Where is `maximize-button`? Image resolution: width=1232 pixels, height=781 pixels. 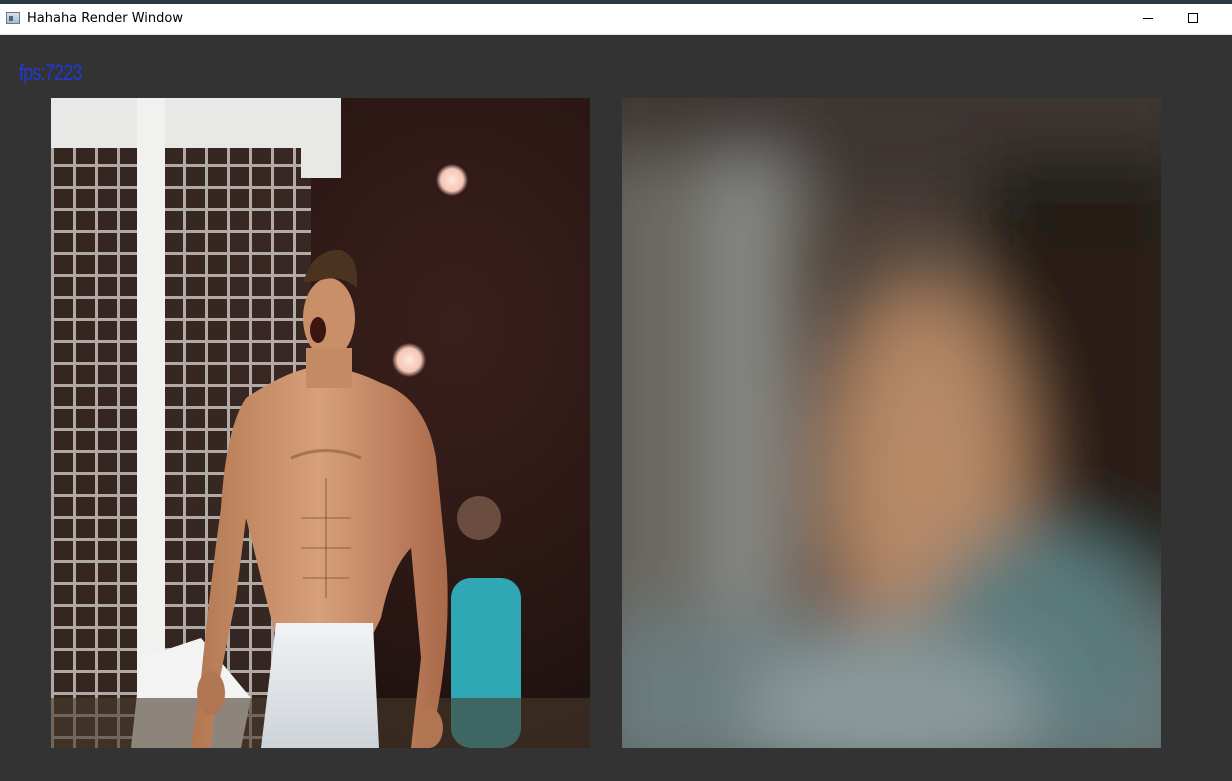
maximize-button is located at coordinates (1193, 19).